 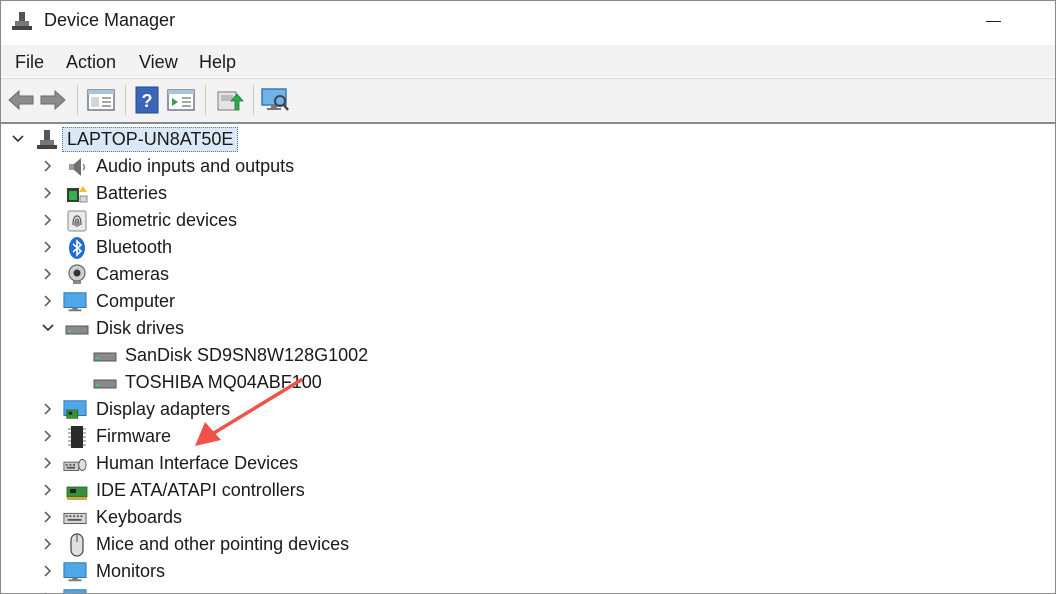 I want to click on root-computer-name: LAPTOP-UN8AT50E, so click(x=150, y=139).